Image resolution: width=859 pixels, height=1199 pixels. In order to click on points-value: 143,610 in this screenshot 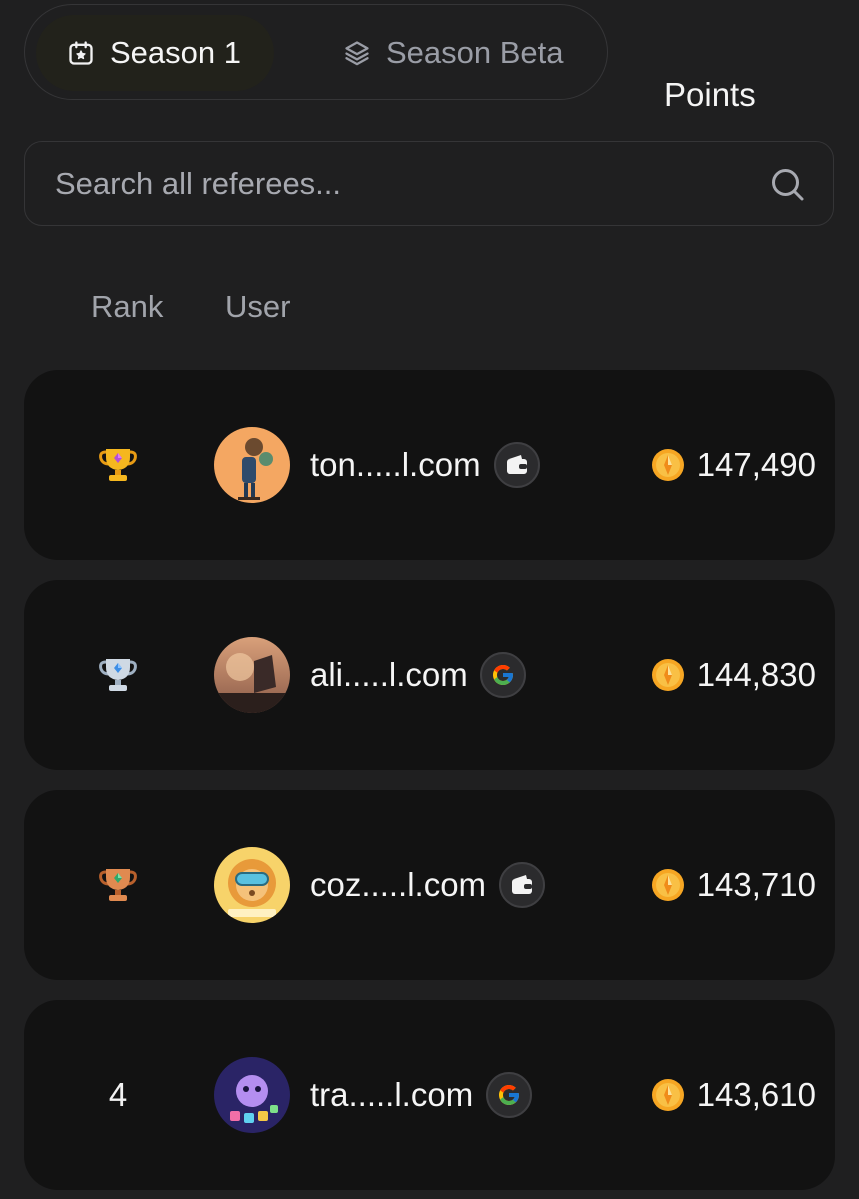, I will do `click(756, 1094)`.